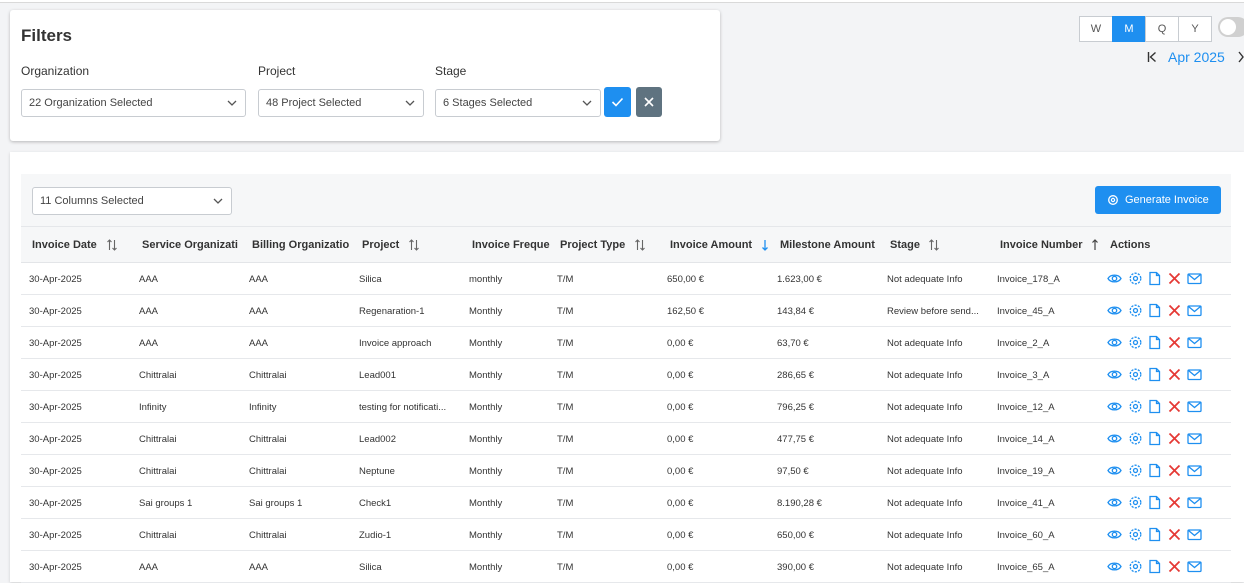  What do you see at coordinates (649, 102) in the screenshot?
I see `clear-filters-button` at bounding box center [649, 102].